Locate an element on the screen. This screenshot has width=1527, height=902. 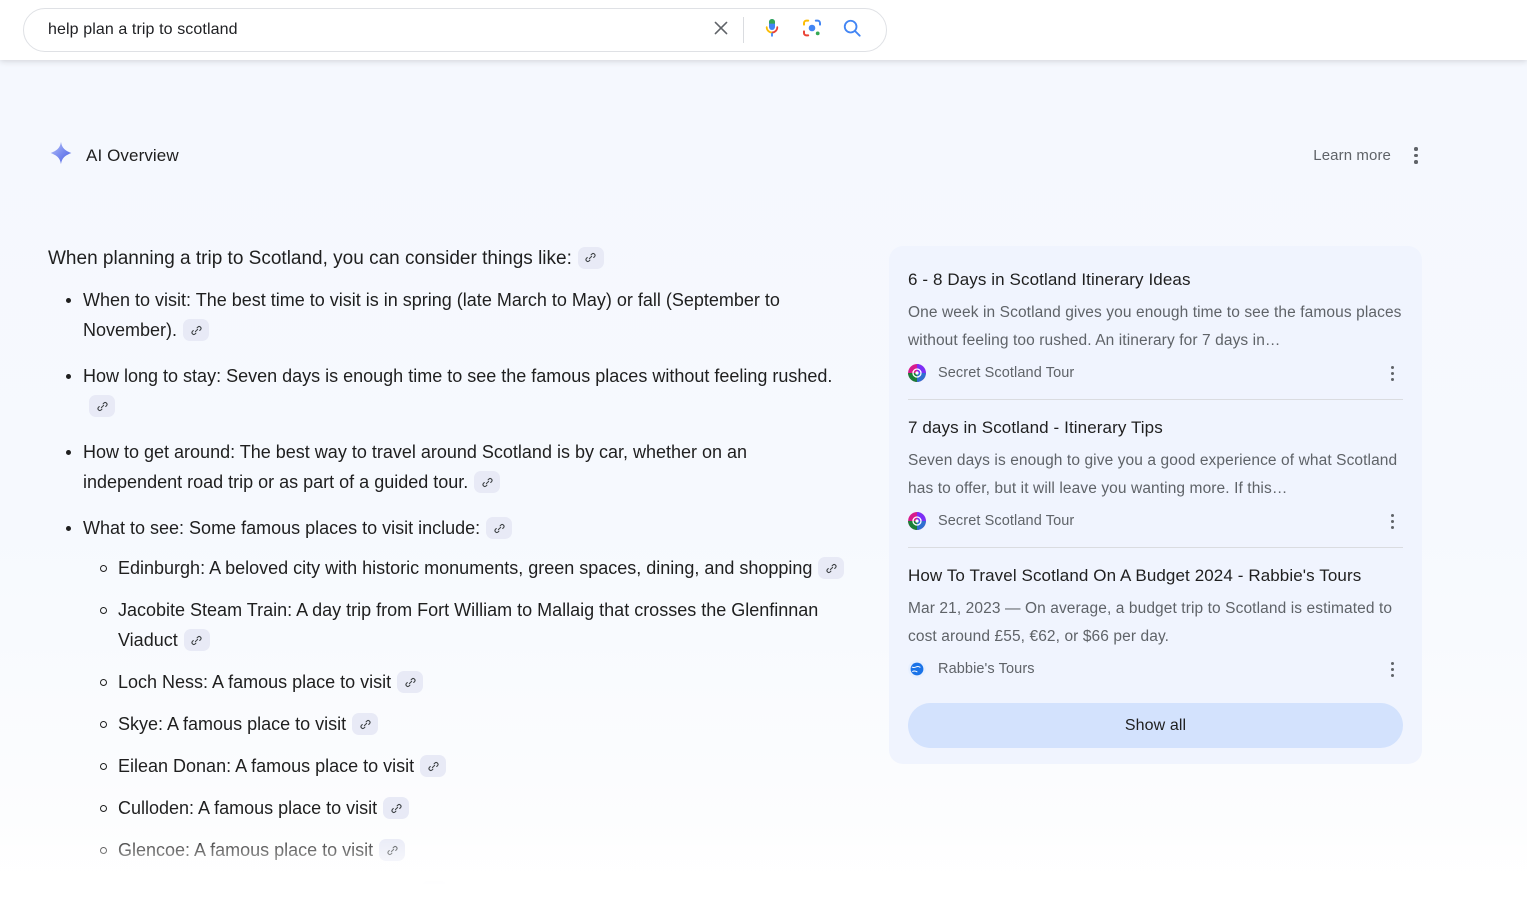
search-divider is located at coordinates (743, 30).